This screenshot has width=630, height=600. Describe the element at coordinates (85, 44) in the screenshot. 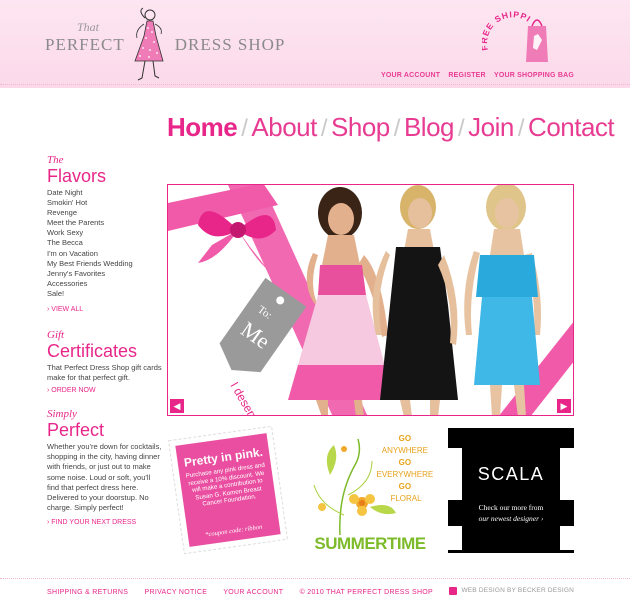

I see `logo-left: PERFECT` at that location.